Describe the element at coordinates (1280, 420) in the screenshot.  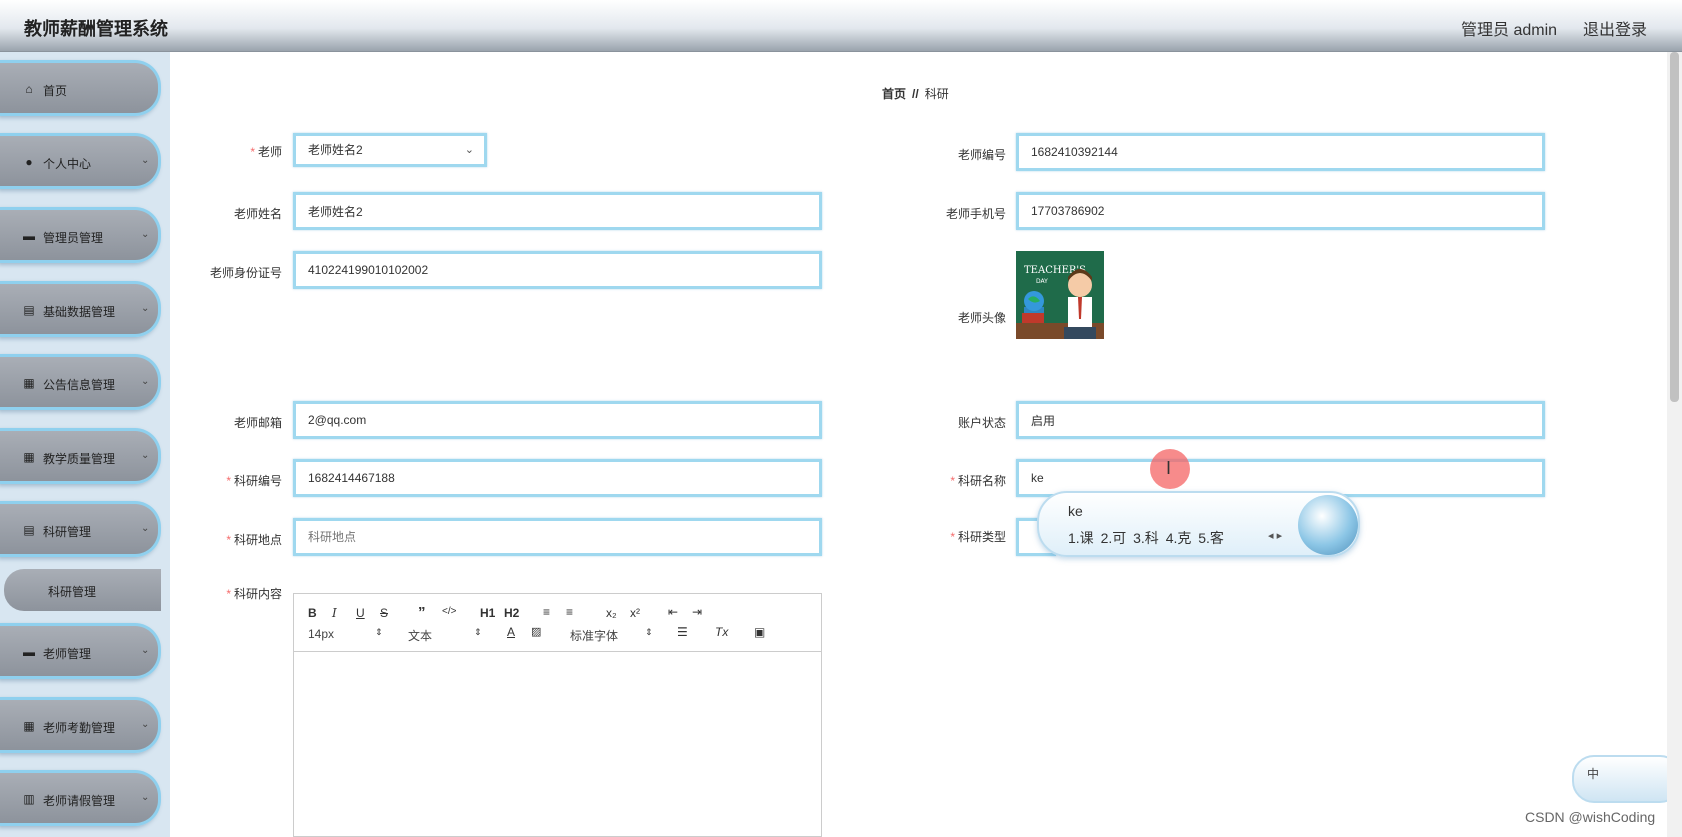
I see `account-status-input` at that location.